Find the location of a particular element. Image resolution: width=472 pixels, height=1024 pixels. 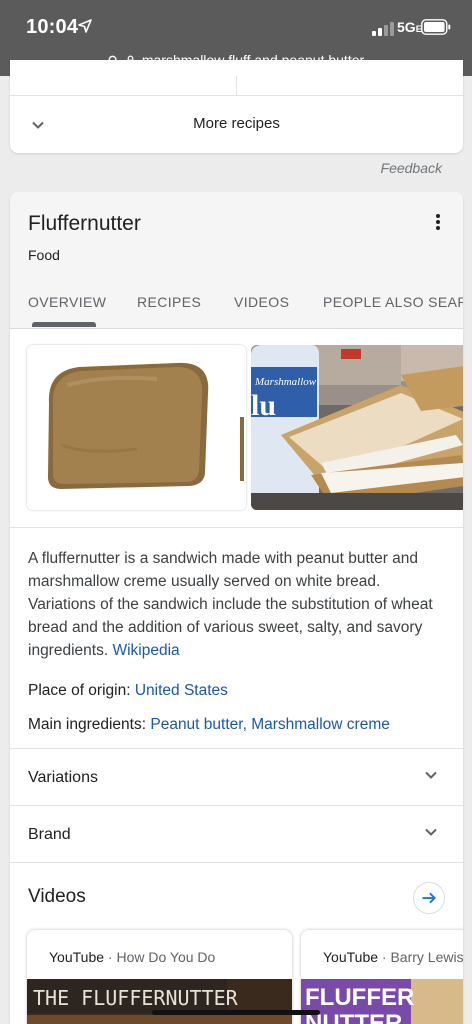

videos-title: Videos is located at coordinates (57, 896).